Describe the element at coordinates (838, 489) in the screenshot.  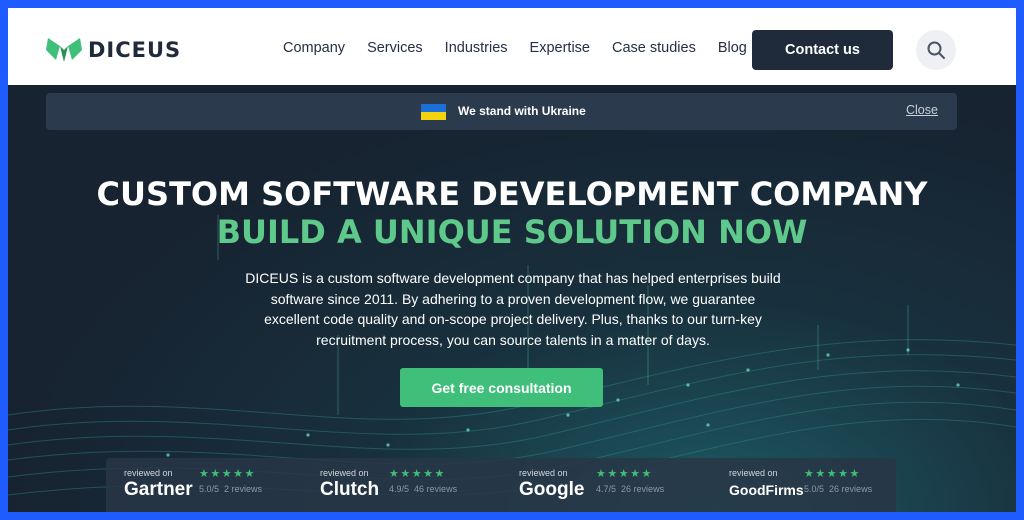
I see `review-score: 5.0/5 26 reviews` at that location.